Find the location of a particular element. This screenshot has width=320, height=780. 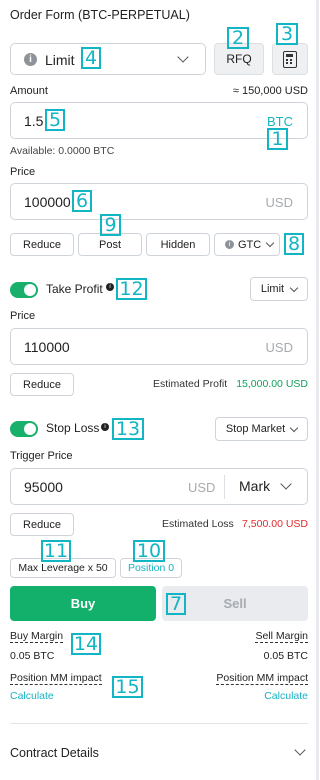

trigger-price-input: 95000 USD Mark is located at coordinates (159, 486).